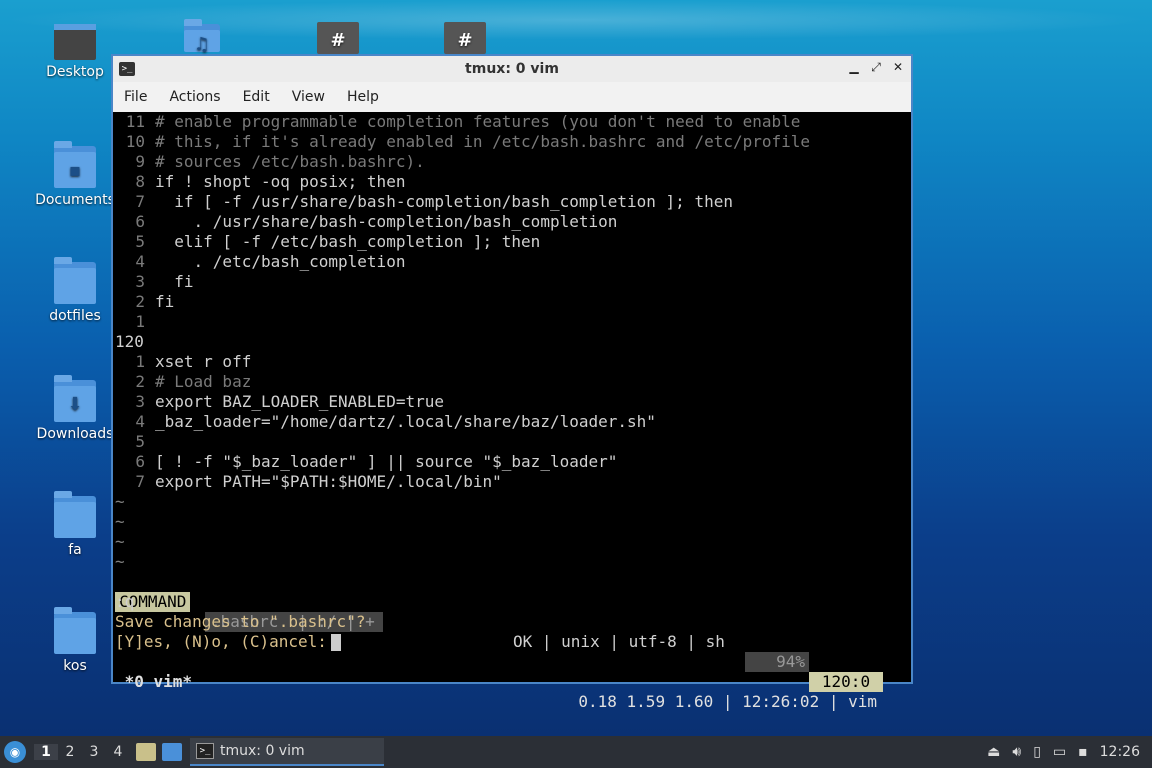 This screenshot has width=1152, height=768. I want to click on code-line: 3 export BAZ_LOADER_ENABLED=true, so click(289, 401).